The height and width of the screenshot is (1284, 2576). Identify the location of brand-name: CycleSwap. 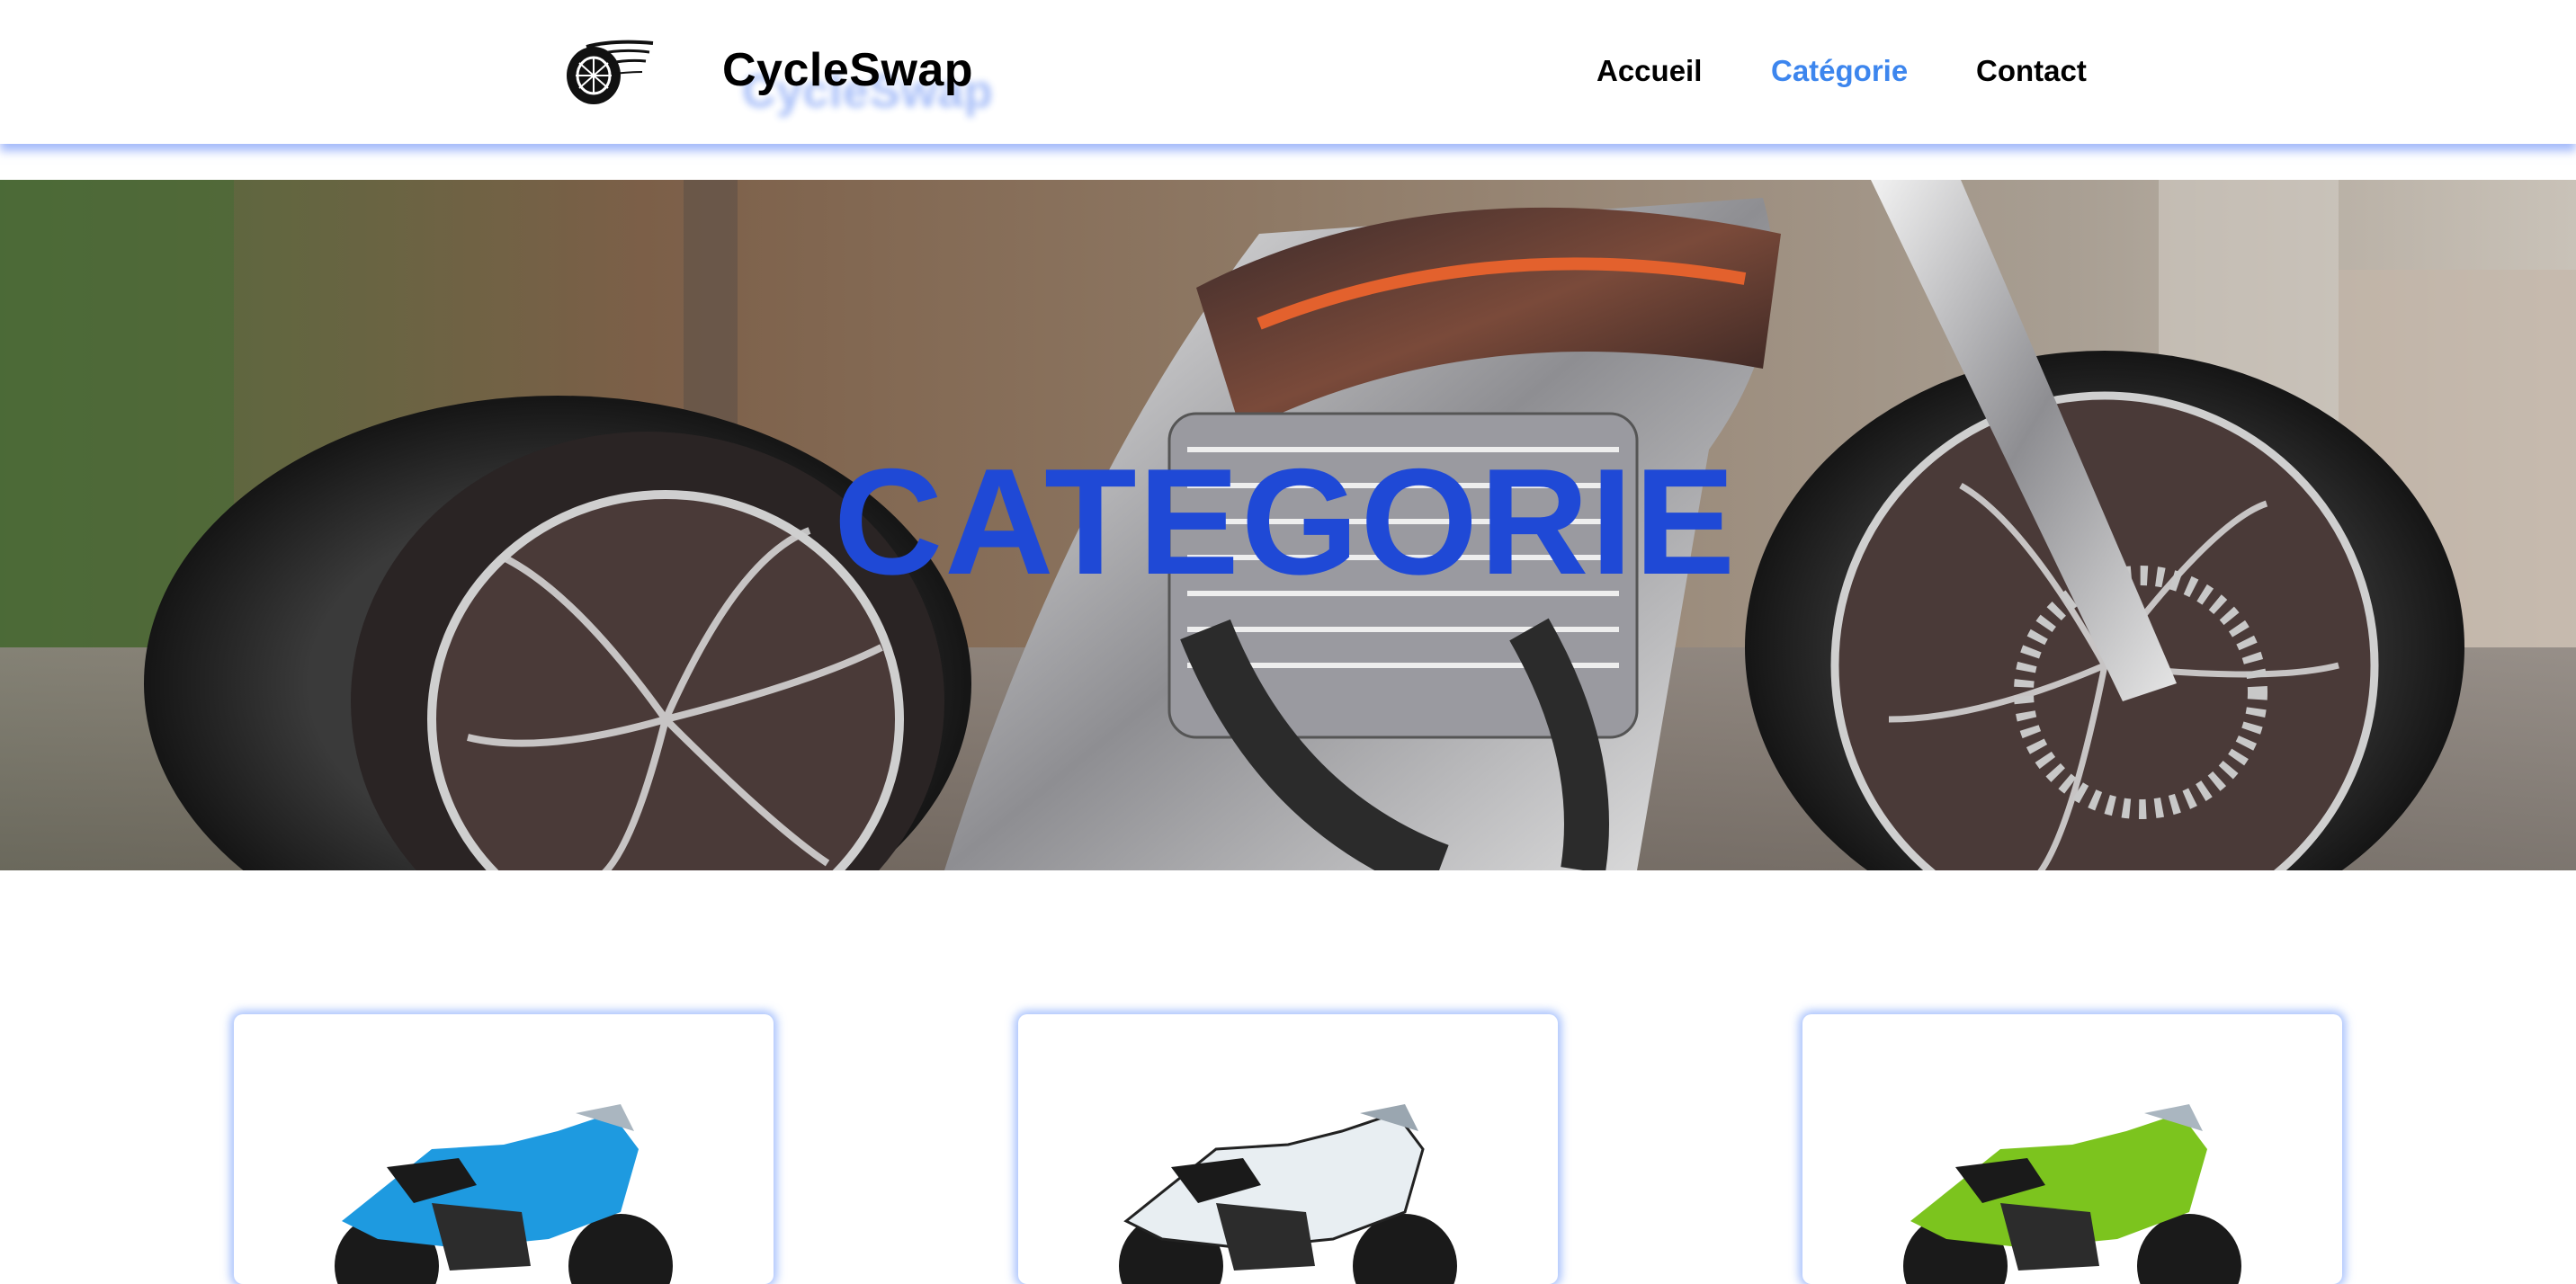
(847, 70).